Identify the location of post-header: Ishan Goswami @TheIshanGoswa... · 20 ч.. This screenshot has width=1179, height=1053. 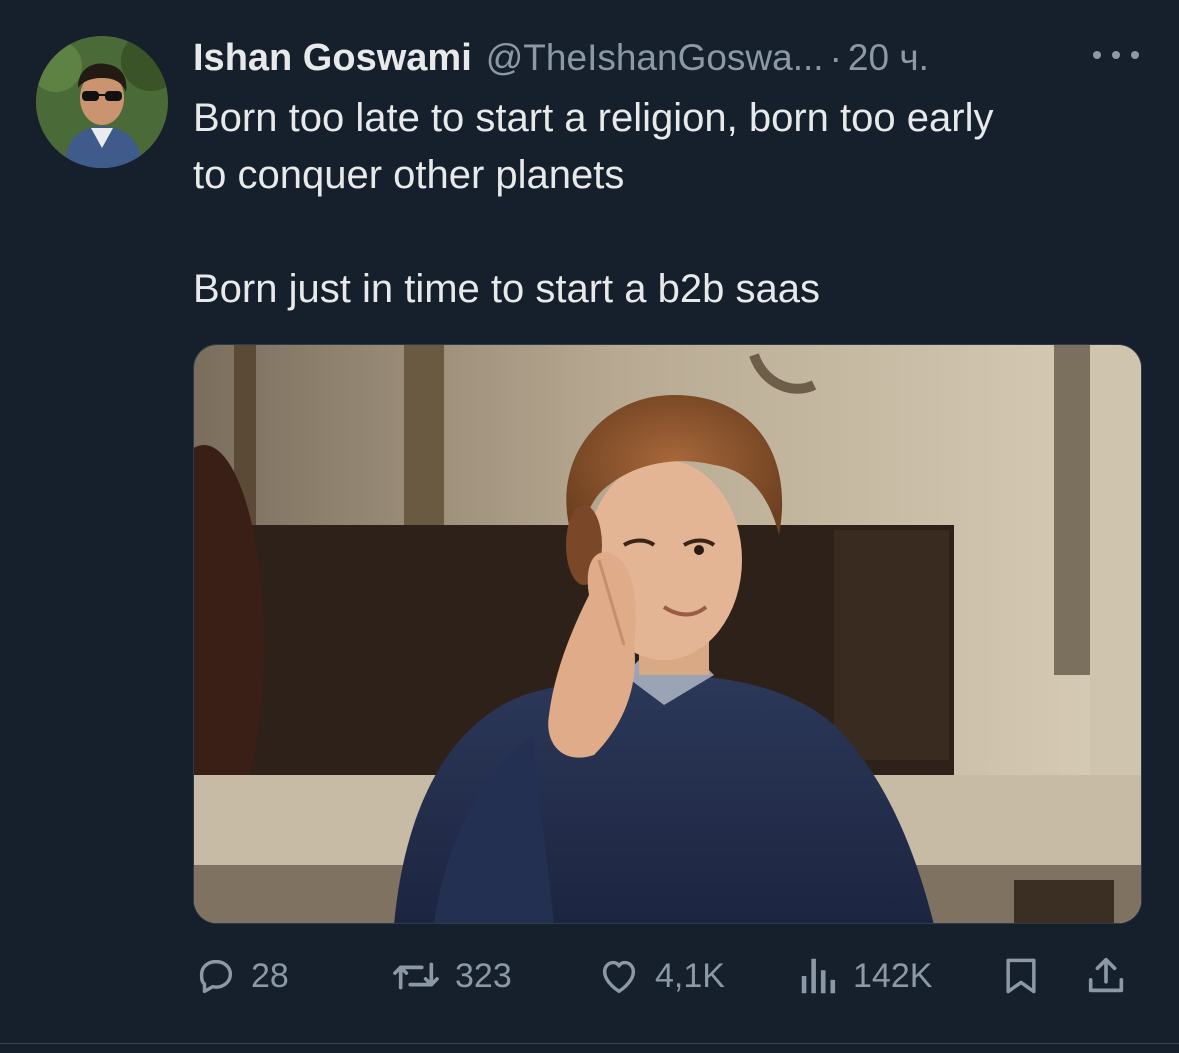
(668, 58).